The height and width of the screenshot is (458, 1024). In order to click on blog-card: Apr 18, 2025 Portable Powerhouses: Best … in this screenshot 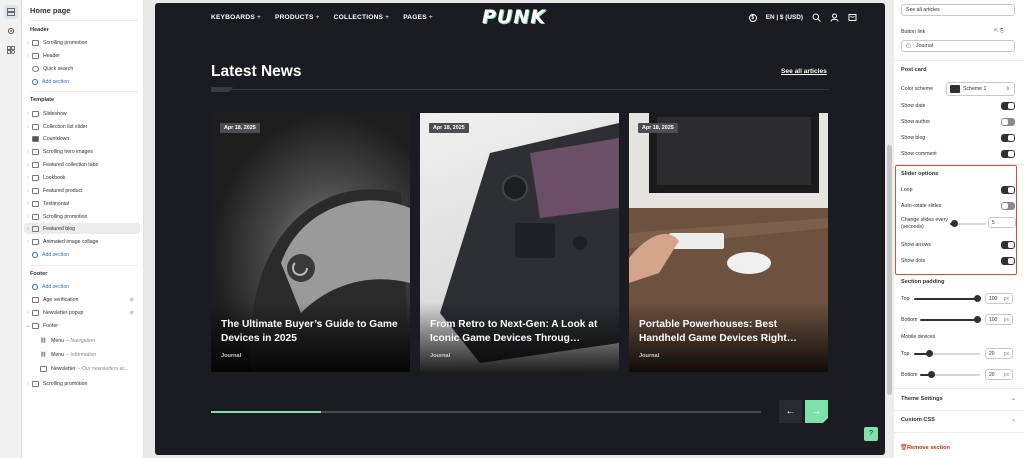, I will do `click(728, 242)`.